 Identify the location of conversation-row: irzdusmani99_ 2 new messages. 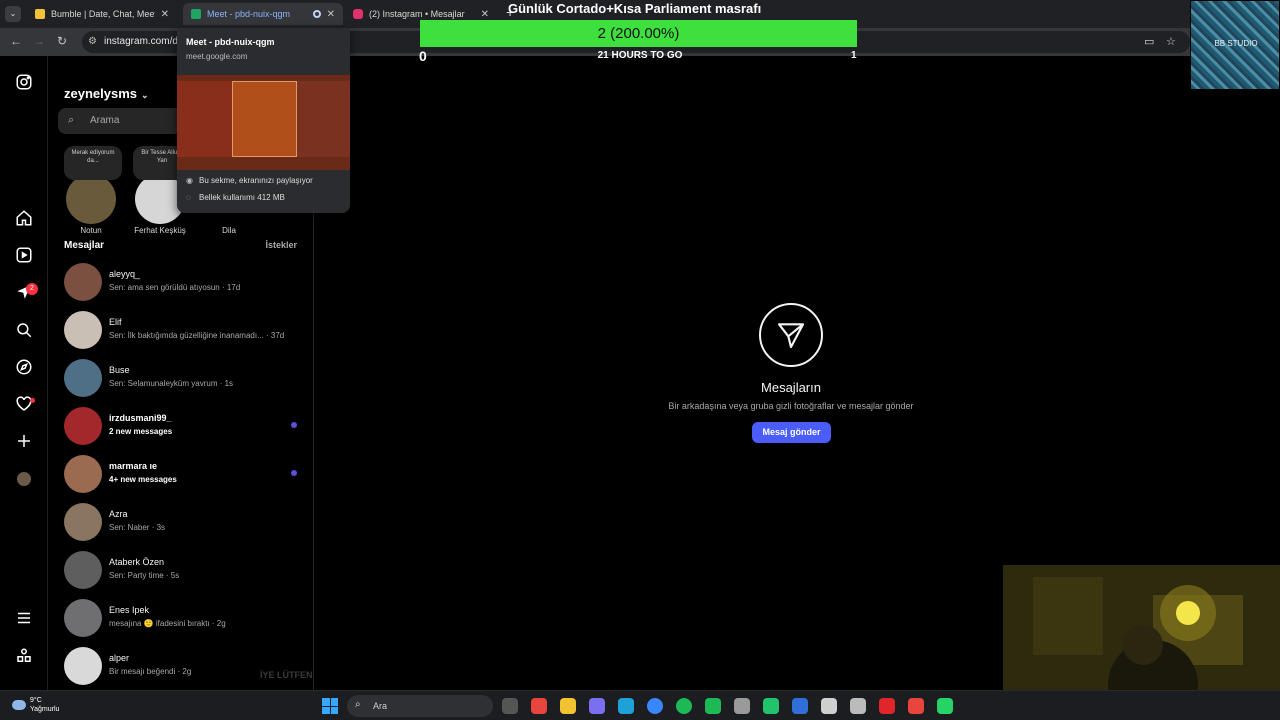
(181, 426).